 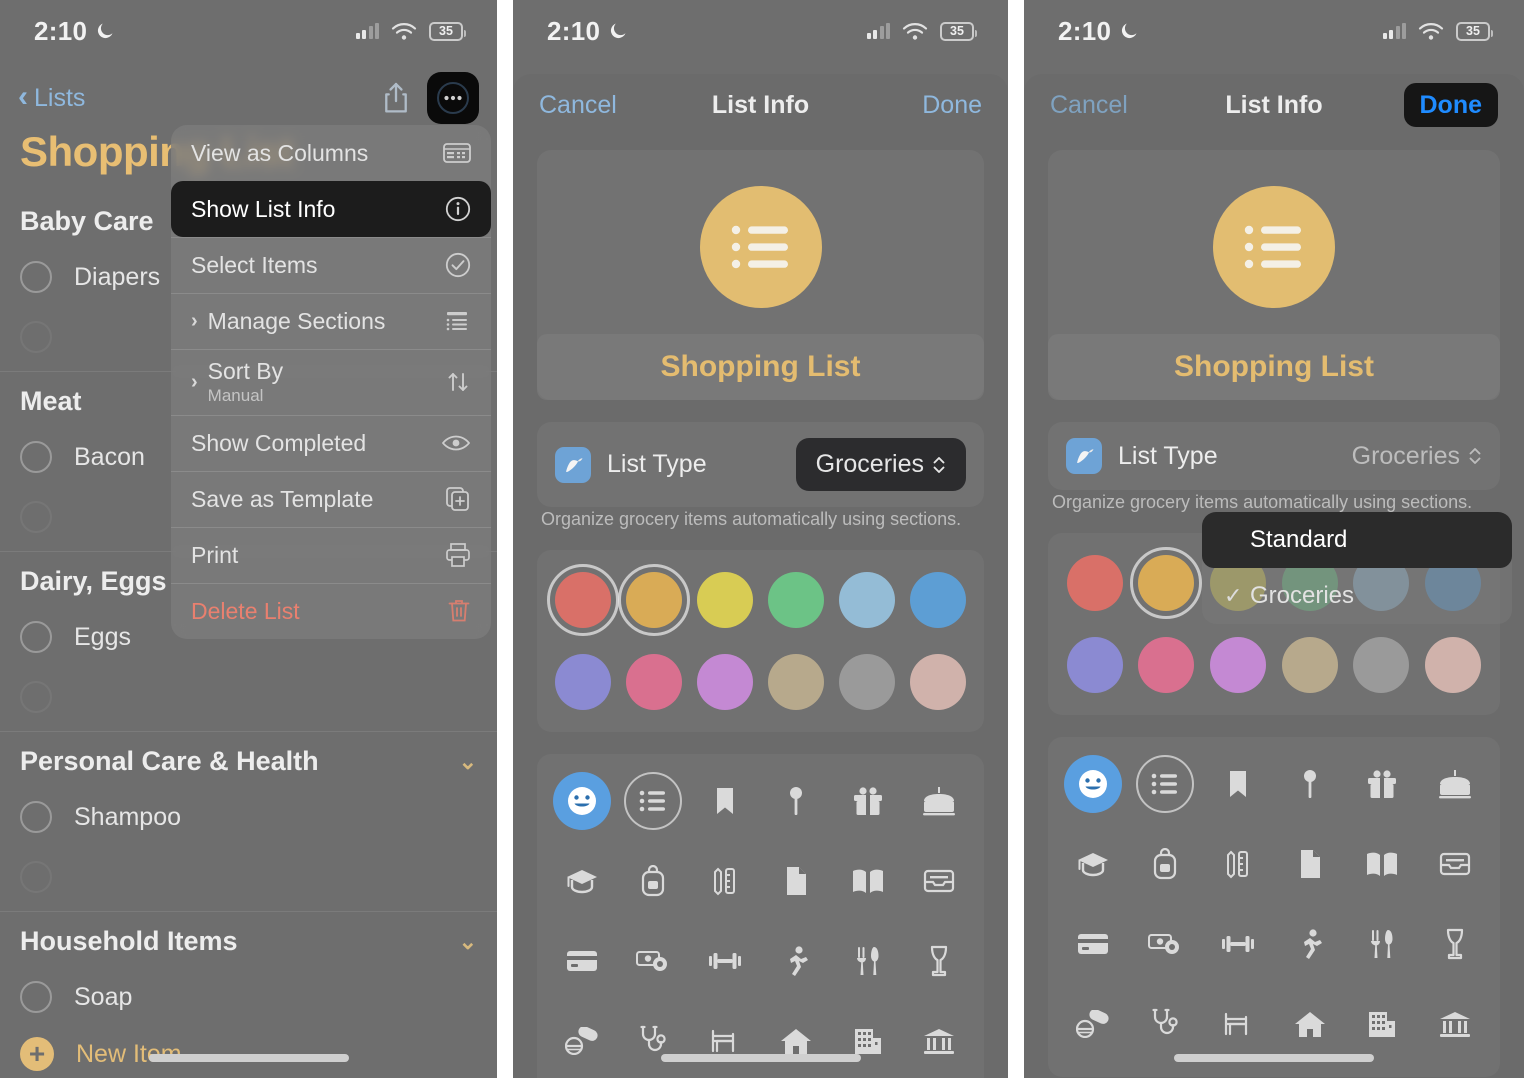 What do you see at coordinates (51, 97) in the screenshot?
I see `back-button: ‹ Lists` at bounding box center [51, 97].